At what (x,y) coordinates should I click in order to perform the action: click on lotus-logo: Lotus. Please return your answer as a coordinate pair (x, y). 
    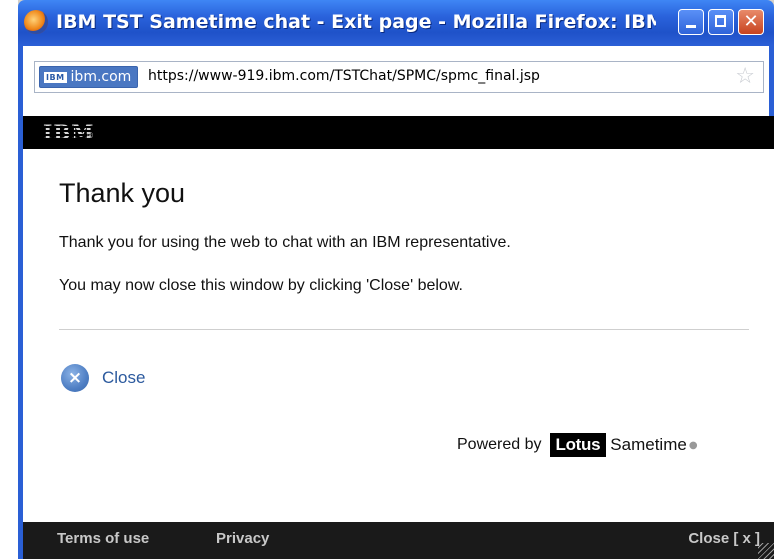
    Looking at the image, I should click on (578, 445).